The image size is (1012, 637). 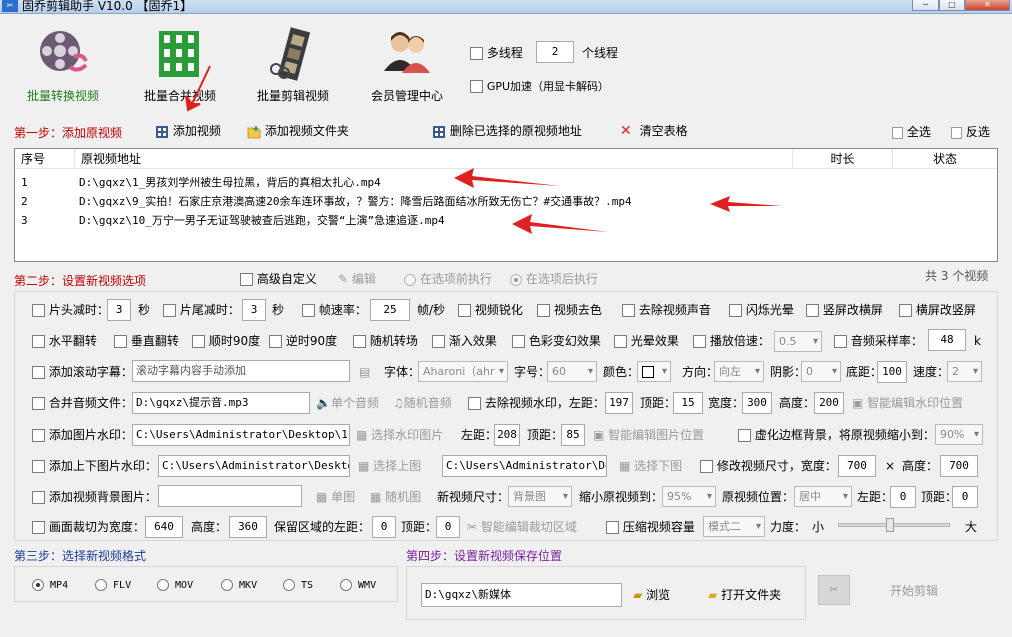 I want to click on tail-cut-input: 3, so click(x=254, y=310).